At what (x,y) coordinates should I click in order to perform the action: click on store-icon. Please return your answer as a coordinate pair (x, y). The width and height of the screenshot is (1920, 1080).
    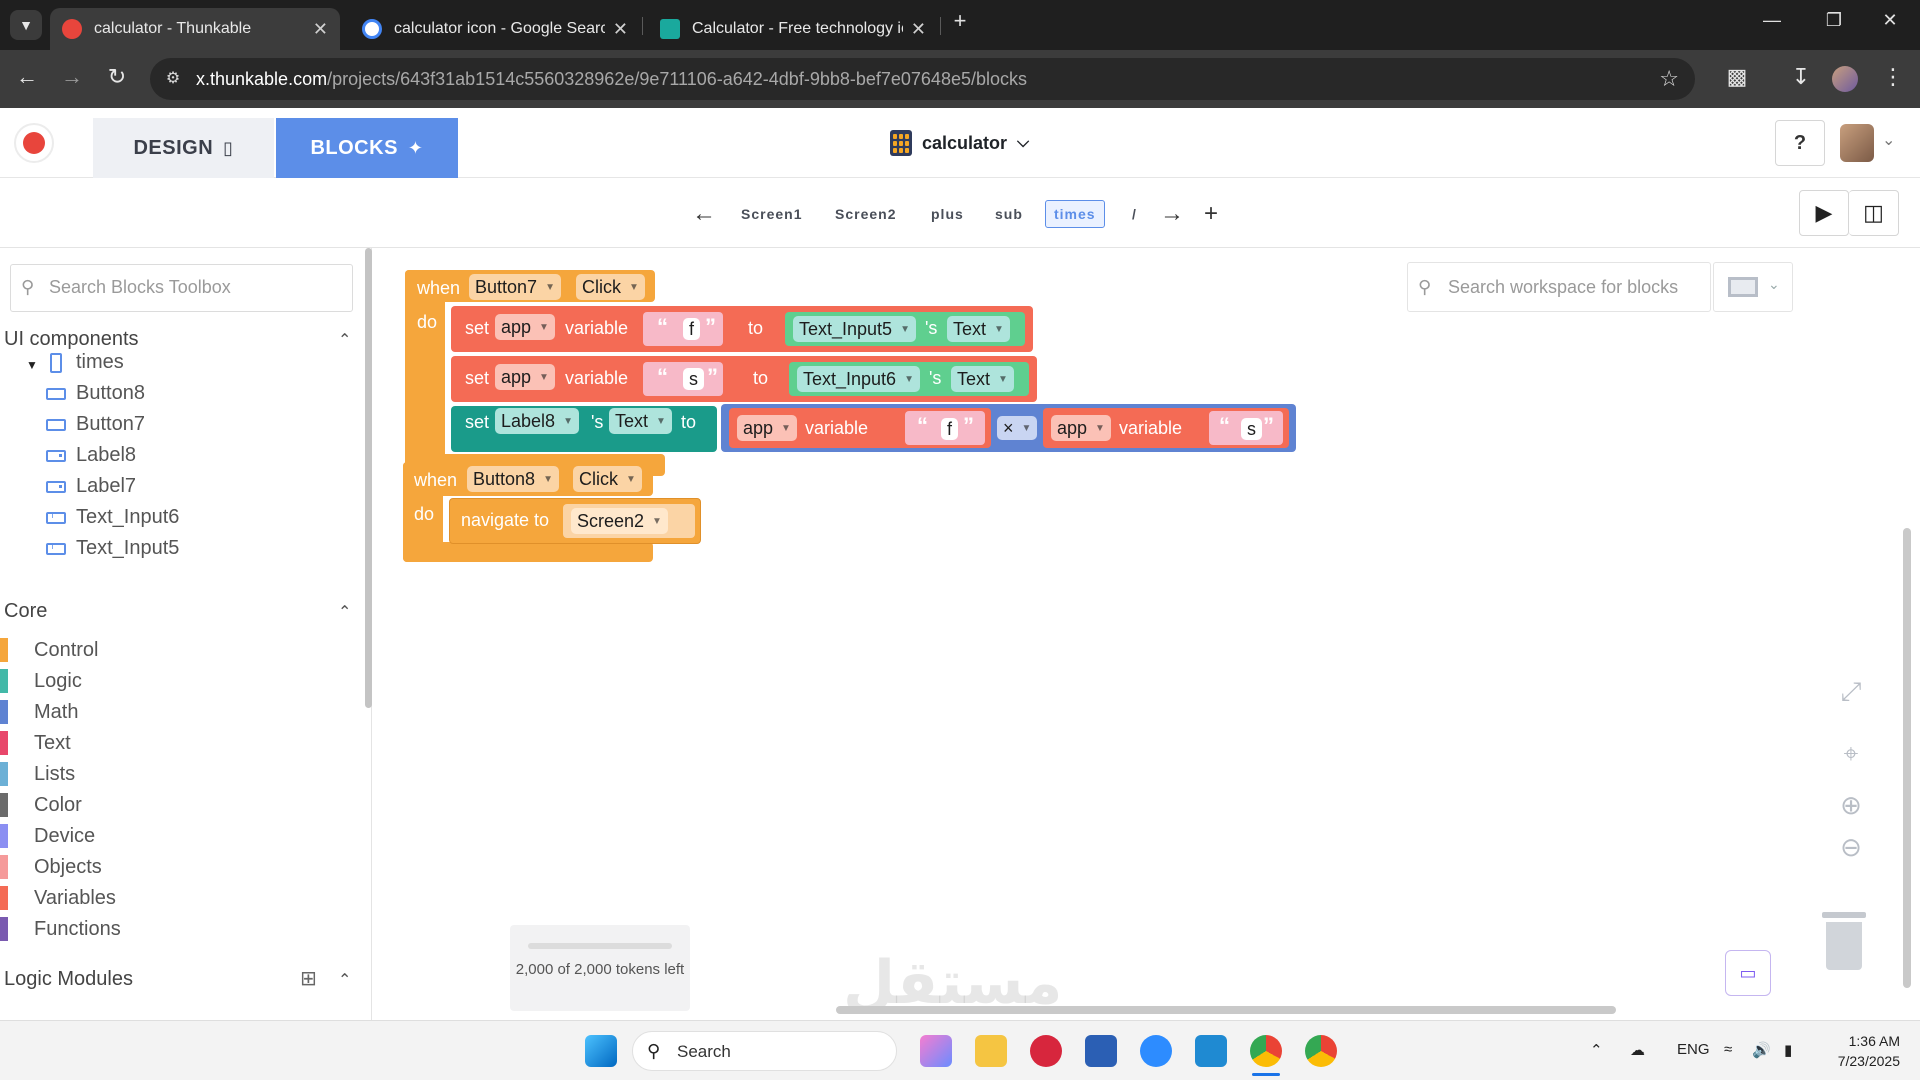
    Looking at the image, I should click on (1101, 1051).